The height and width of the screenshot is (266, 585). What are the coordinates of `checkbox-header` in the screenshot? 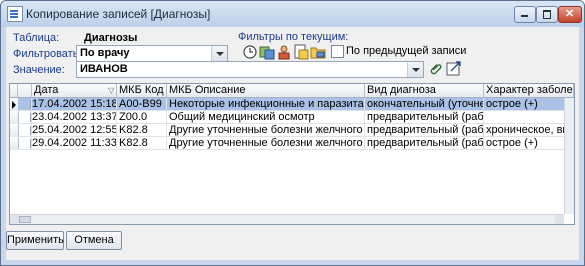 It's located at (25, 90).